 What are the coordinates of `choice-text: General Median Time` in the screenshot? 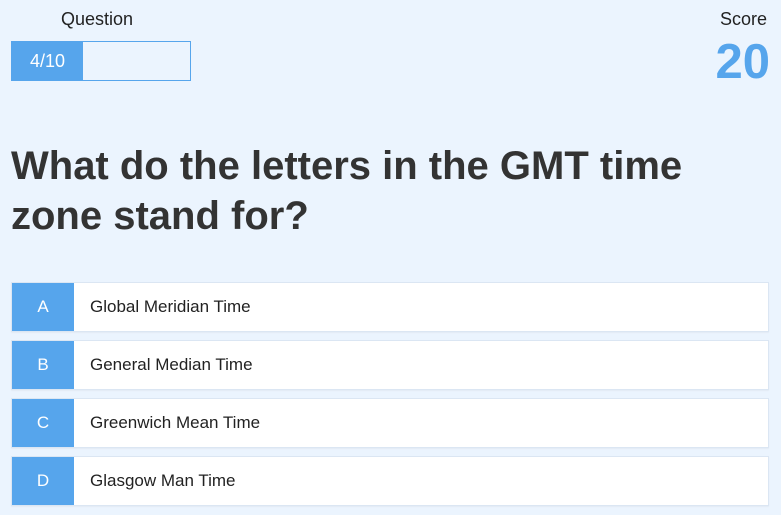 It's located at (171, 364).